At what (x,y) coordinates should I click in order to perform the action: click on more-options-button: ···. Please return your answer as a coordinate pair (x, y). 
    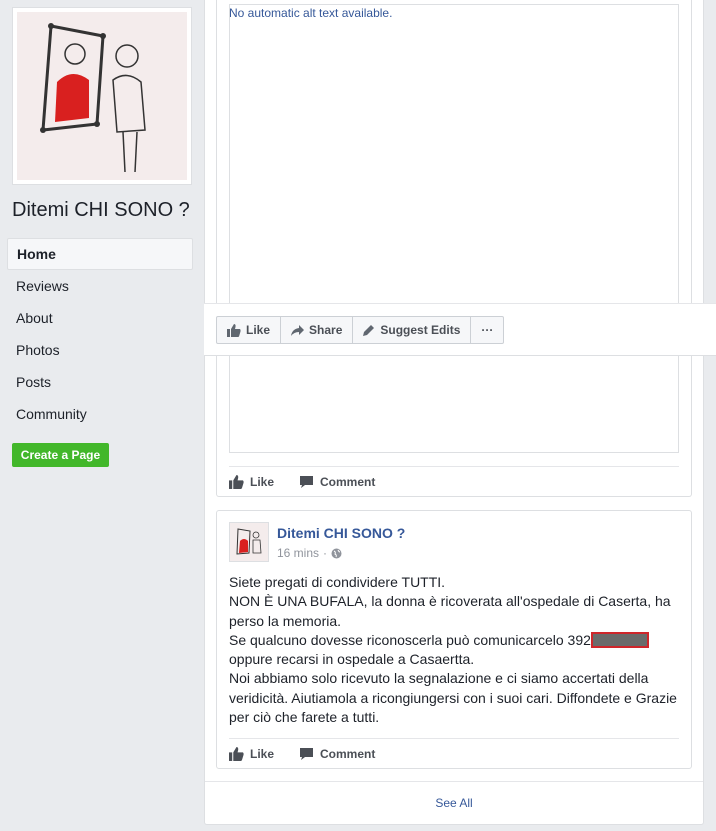
    Looking at the image, I should click on (487, 330).